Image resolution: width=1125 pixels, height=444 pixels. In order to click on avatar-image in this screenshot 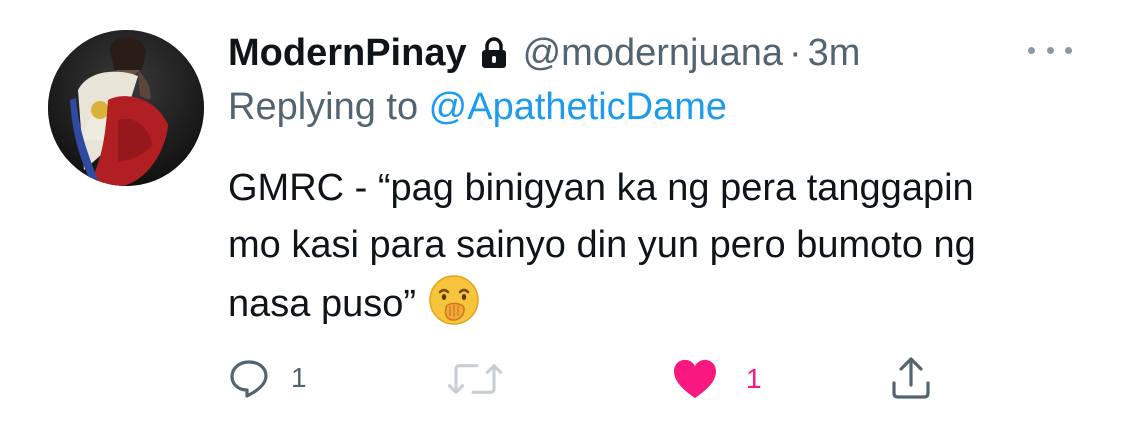, I will do `click(126, 108)`.